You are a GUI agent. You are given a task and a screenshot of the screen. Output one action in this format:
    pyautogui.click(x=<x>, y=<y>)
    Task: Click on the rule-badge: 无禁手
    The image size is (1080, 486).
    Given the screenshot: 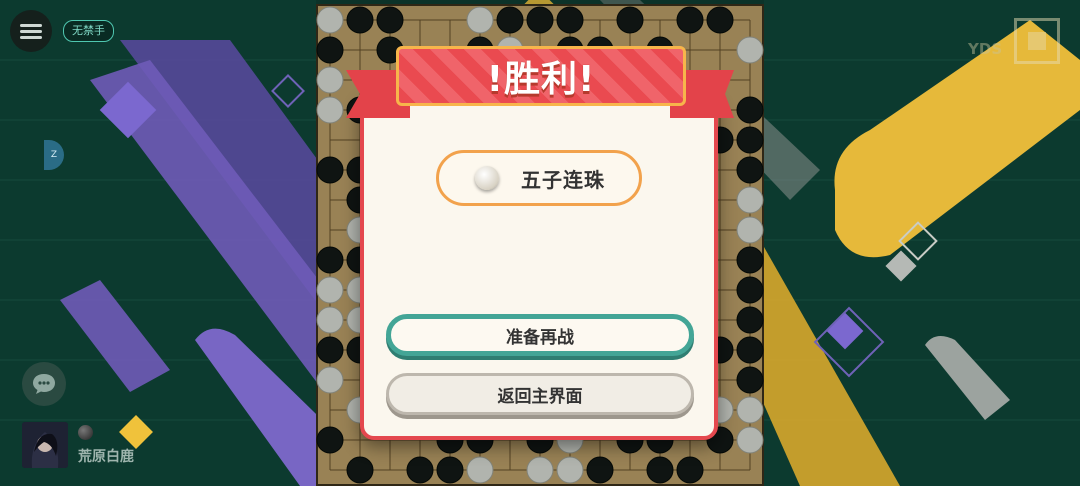 What is the action you would take?
    pyautogui.click(x=88, y=31)
    